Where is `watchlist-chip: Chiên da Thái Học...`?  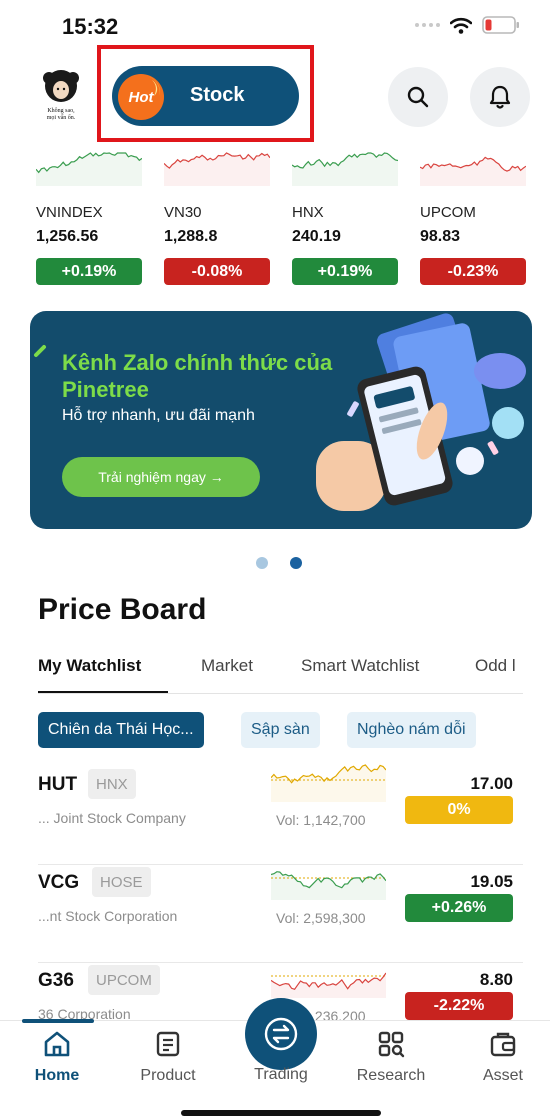 watchlist-chip: Chiên da Thái Học... is located at coordinates (121, 730).